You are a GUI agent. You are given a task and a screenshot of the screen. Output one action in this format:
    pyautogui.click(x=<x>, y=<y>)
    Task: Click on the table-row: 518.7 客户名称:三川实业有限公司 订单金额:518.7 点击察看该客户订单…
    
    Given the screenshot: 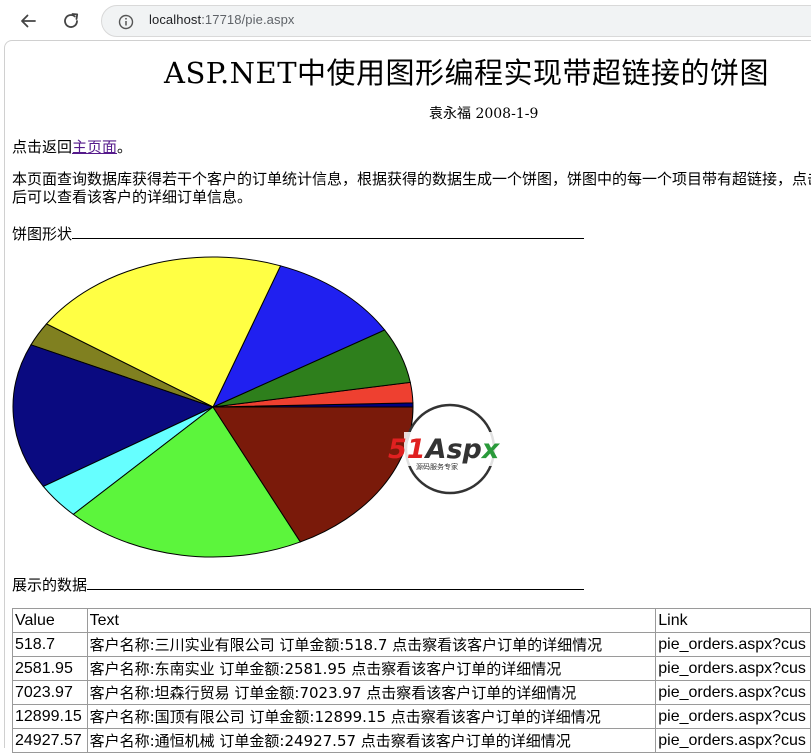 What is the action you would take?
    pyautogui.click(x=411, y=644)
    